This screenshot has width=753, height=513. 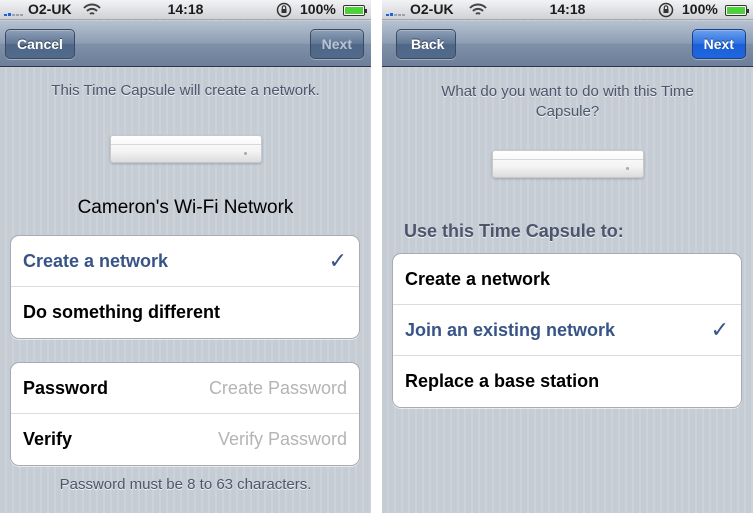 What do you see at coordinates (426, 44) in the screenshot?
I see `back-button: Back` at bounding box center [426, 44].